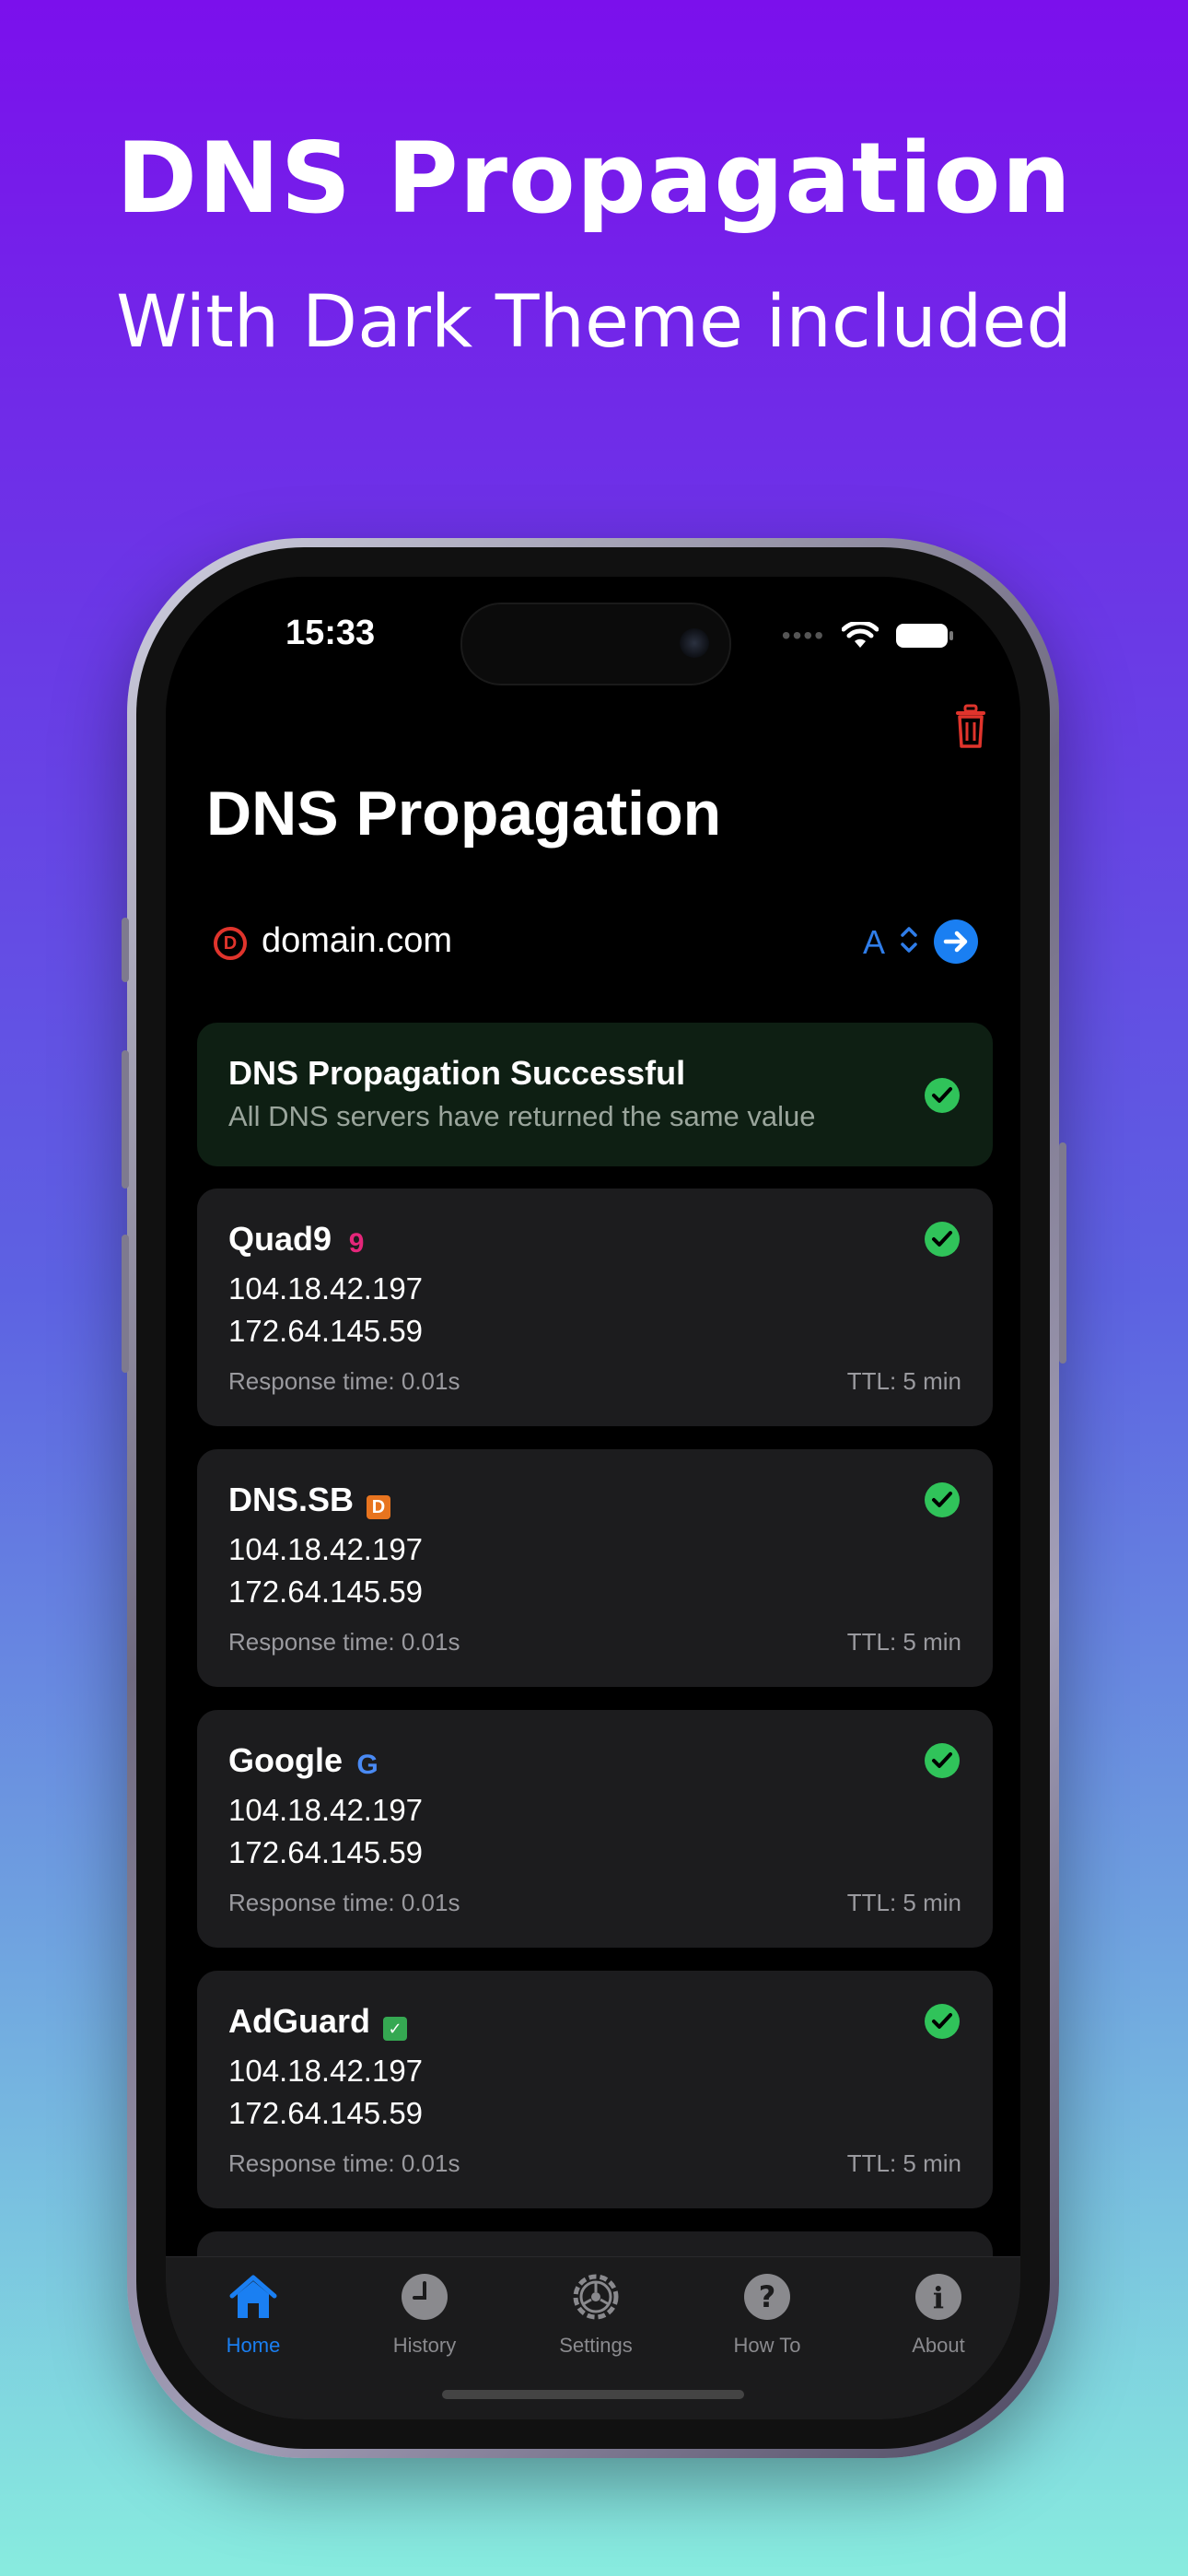 This screenshot has width=1188, height=2576. What do you see at coordinates (924, 636) in the screenshot?
I see `battery-icon` at bounding box center [924, 636].